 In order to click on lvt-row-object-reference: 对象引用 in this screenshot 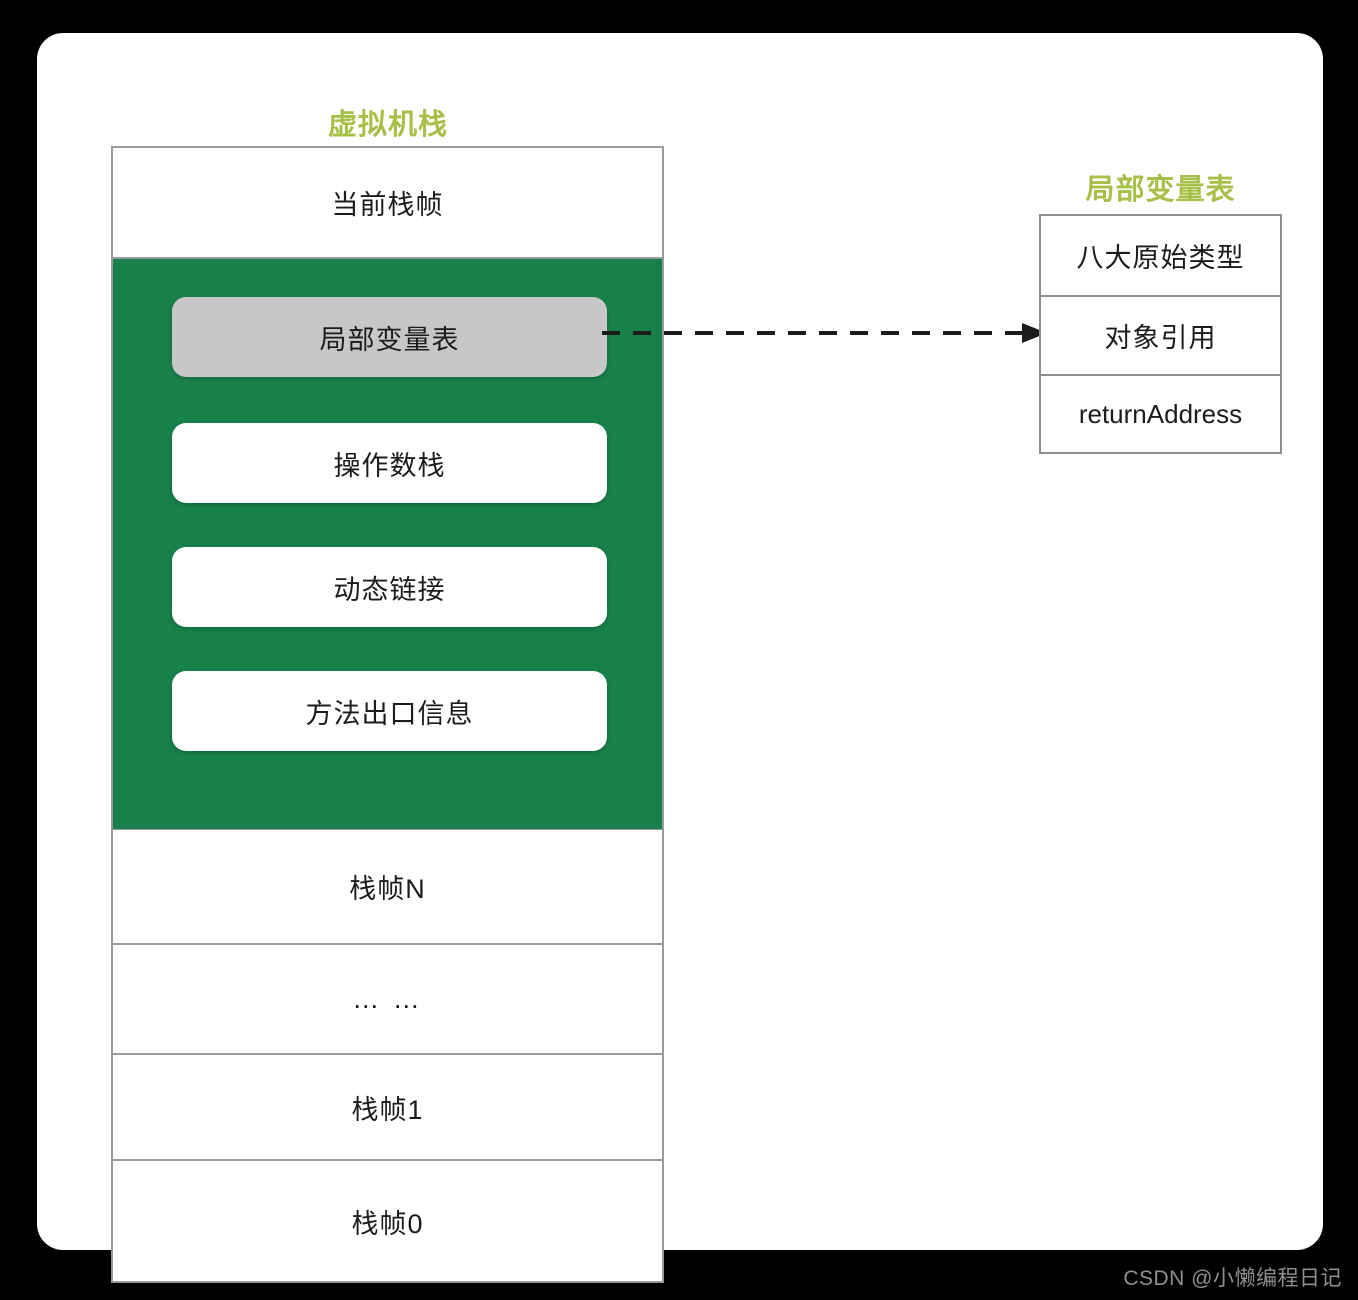, I will do `click(1160, 334)`.